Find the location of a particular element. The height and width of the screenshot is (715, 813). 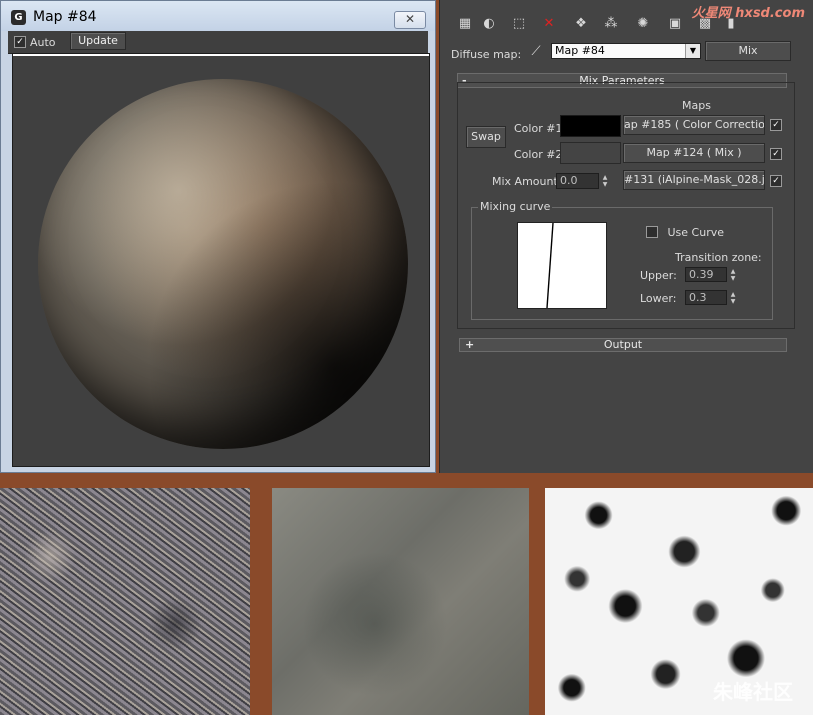

output-rollout: + Output is located at coordinates (623, 345).